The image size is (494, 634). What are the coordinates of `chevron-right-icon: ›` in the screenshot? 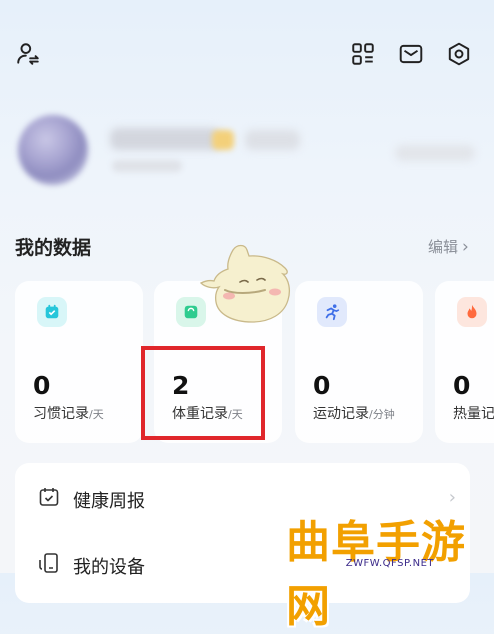 It's located at (465, 246).